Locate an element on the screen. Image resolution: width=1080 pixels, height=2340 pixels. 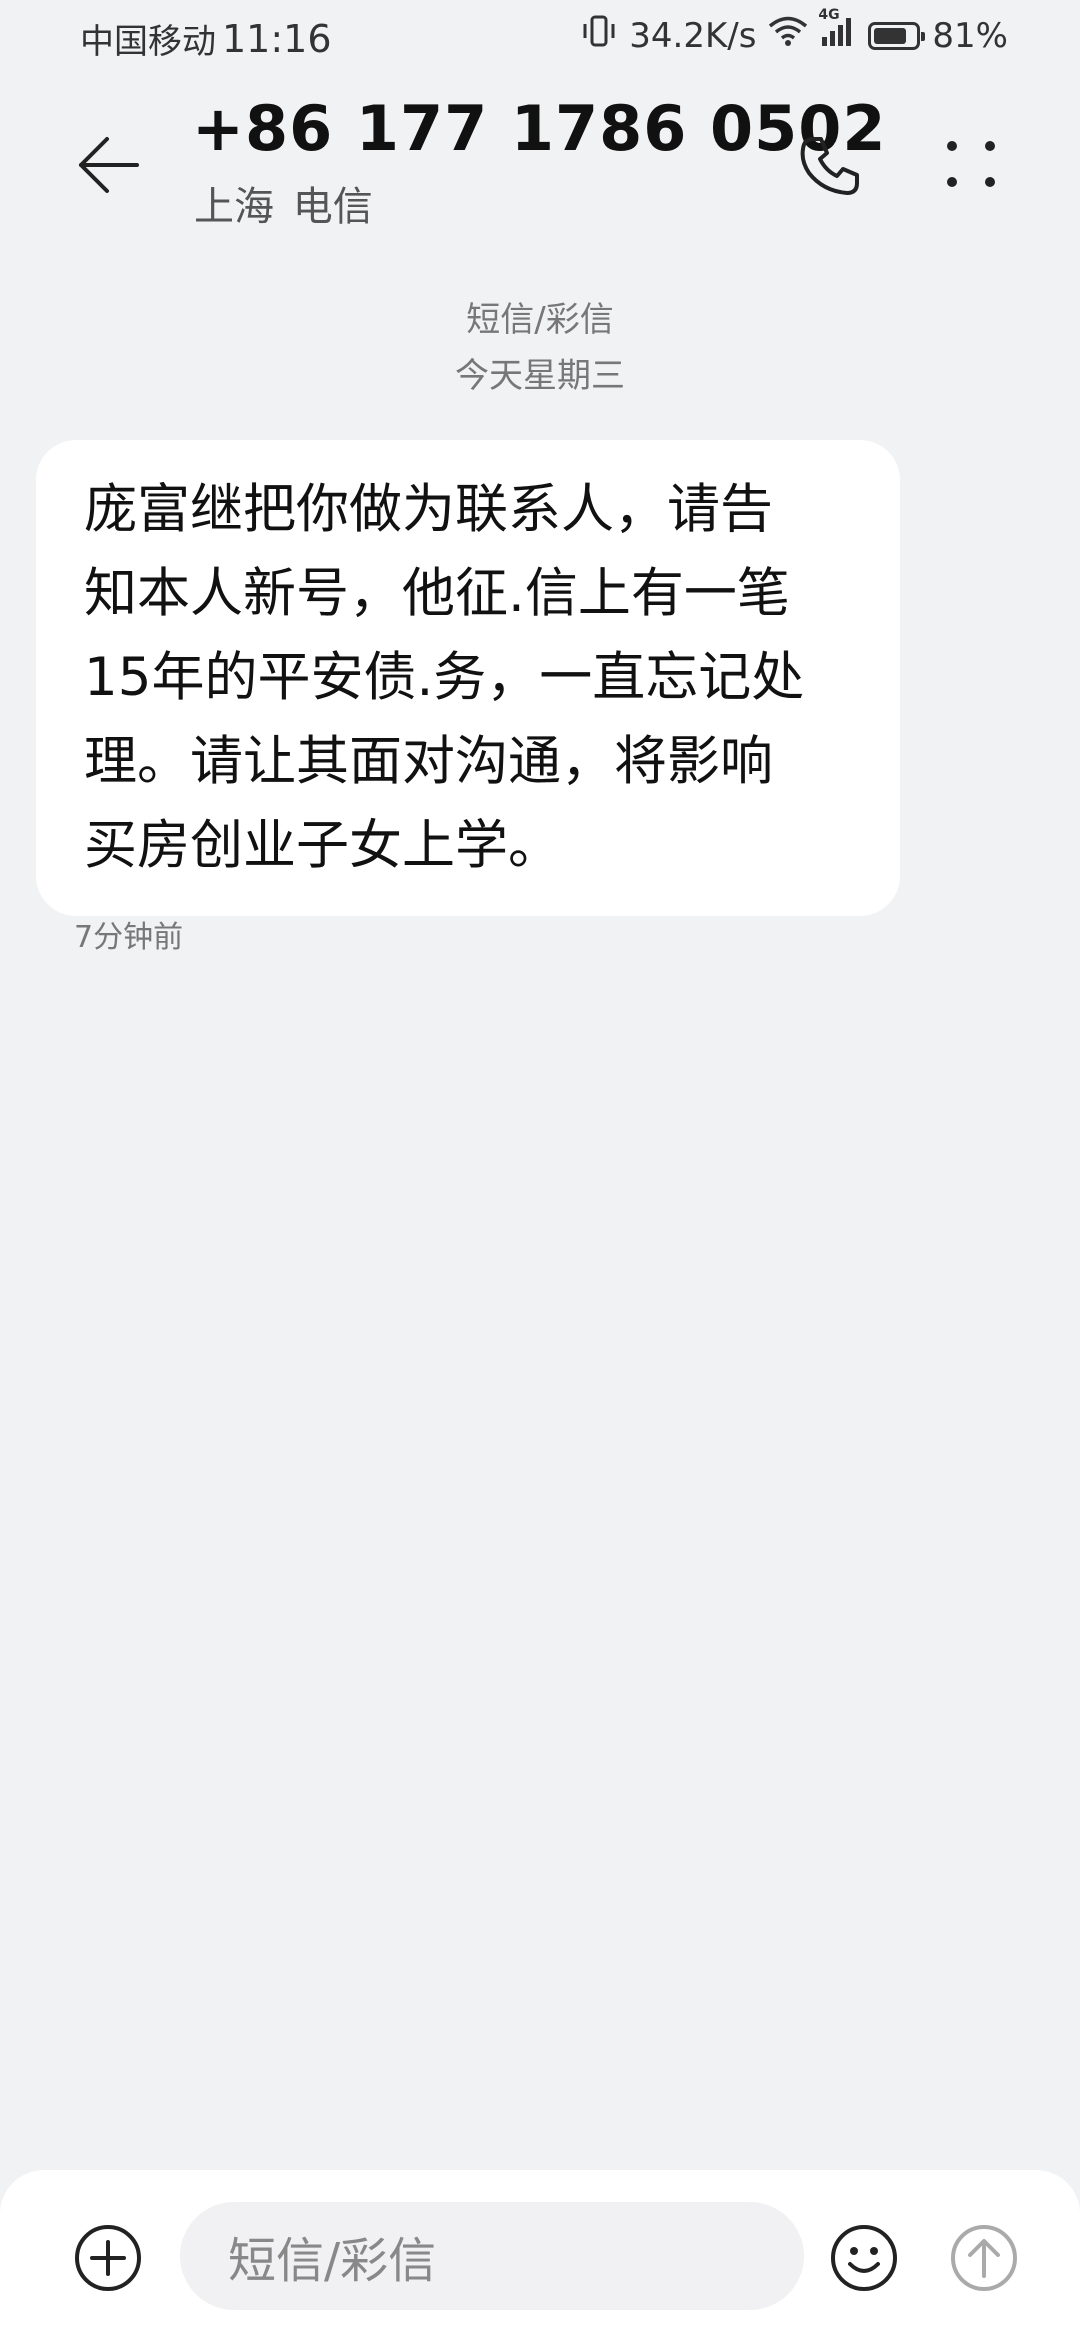
send-button is located at coordinates (984, 2258).